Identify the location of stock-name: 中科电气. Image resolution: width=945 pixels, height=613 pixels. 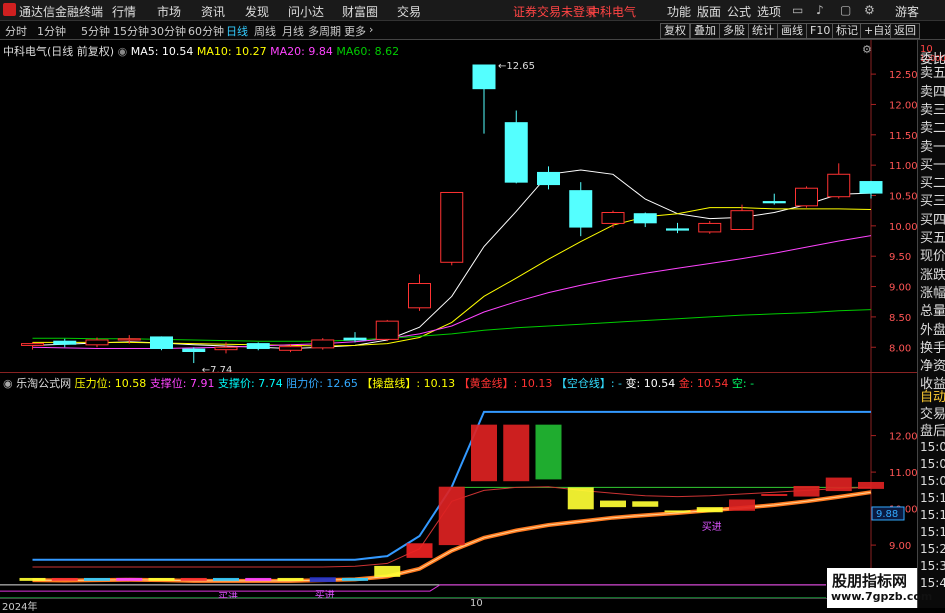
(612, 12).